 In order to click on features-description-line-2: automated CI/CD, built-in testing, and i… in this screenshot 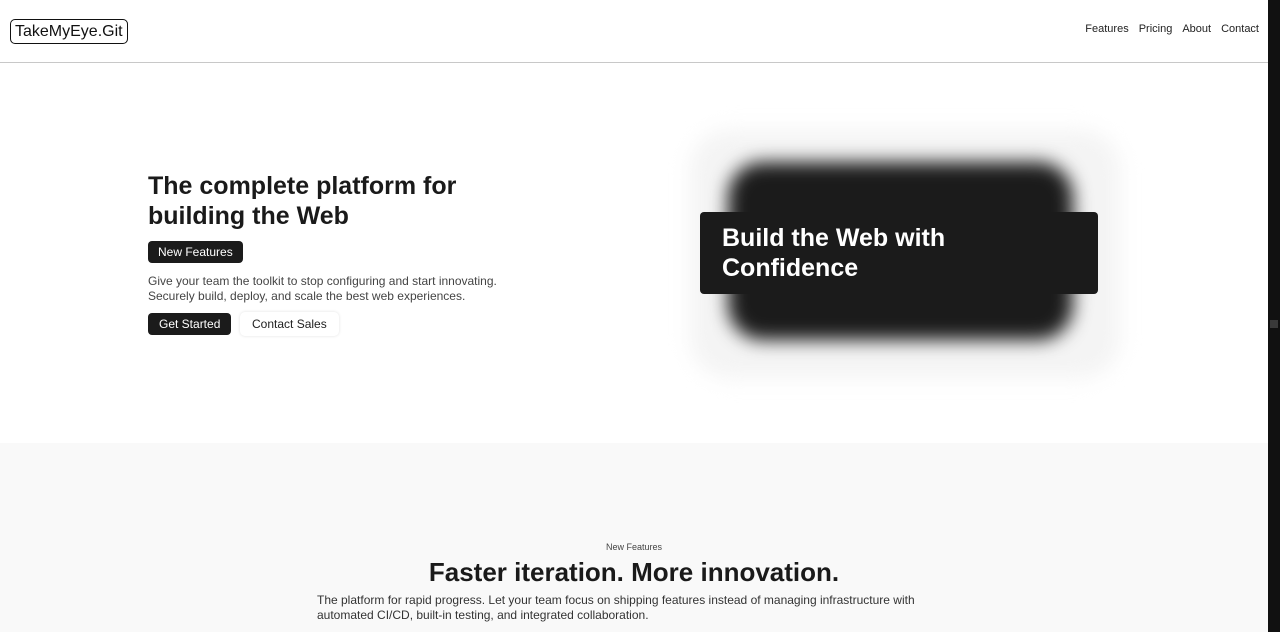, I will do `click(483, 614)`.